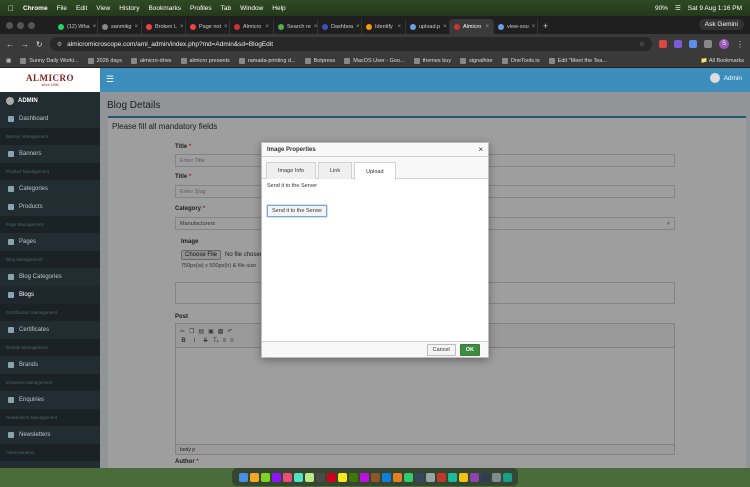 Image resolution: width=750 pixels, height=487 pixels. Describe the element at coordinates (50, 80) in the screenshot. I see `logo: ALMICRO since 1998` at that location.